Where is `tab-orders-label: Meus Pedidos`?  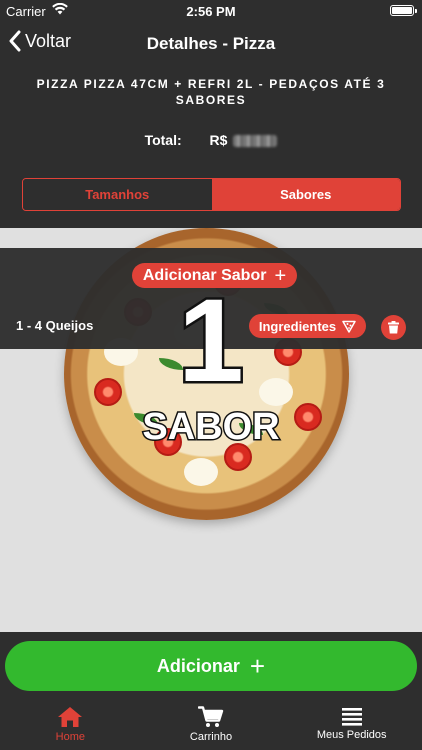
tab-orders-label: Meus Pedidos is located at coordinates (351, 735).